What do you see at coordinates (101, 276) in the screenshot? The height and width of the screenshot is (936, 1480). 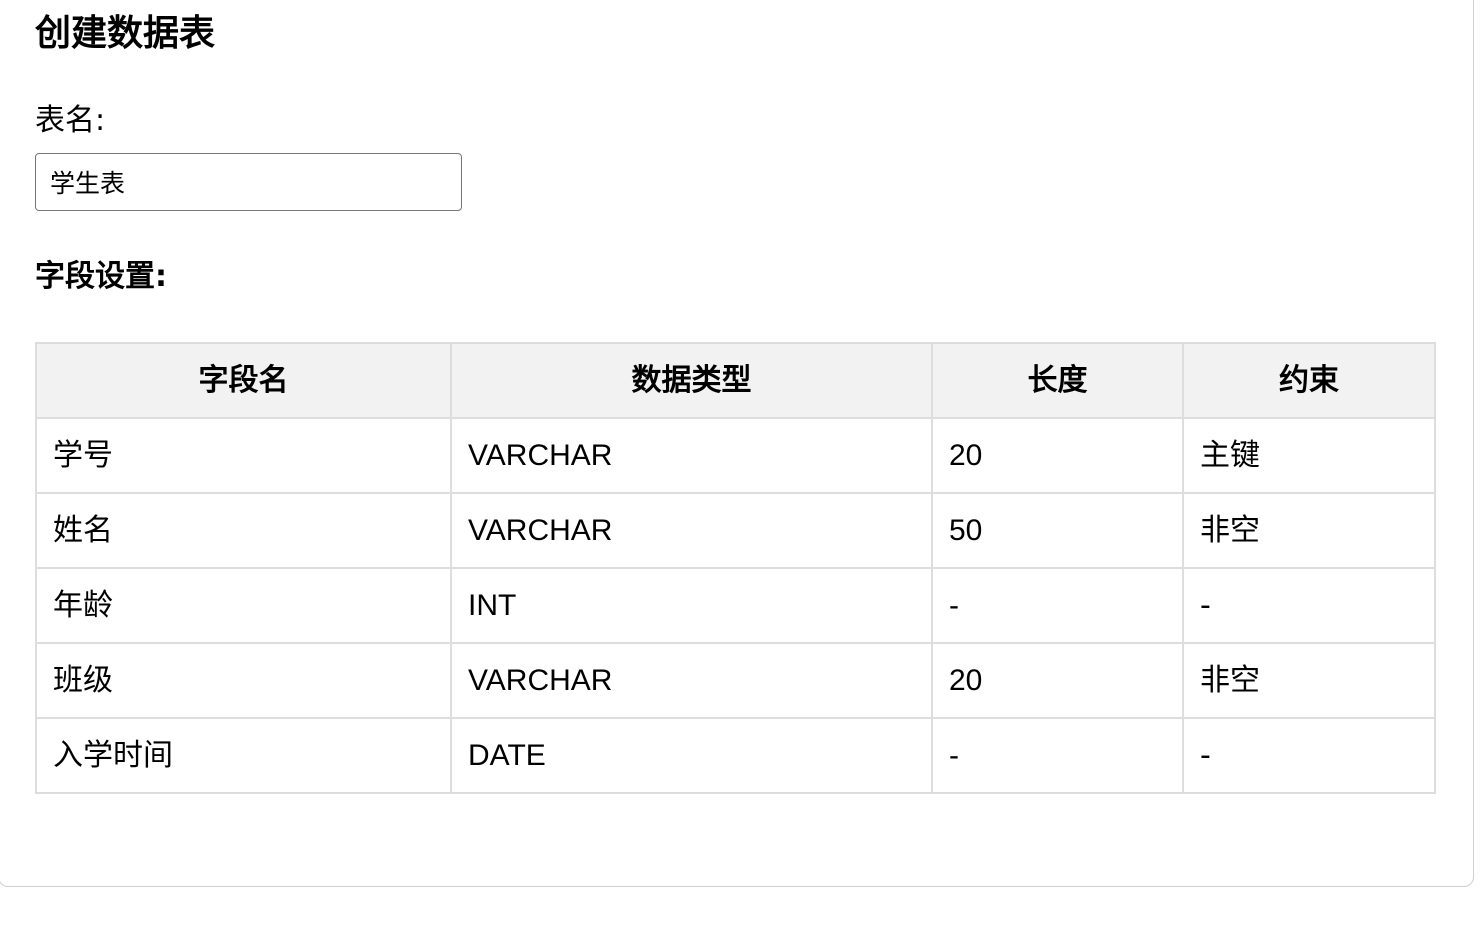 I see `fields-section-title: 字段设置:` at bounding box center [101, 276].